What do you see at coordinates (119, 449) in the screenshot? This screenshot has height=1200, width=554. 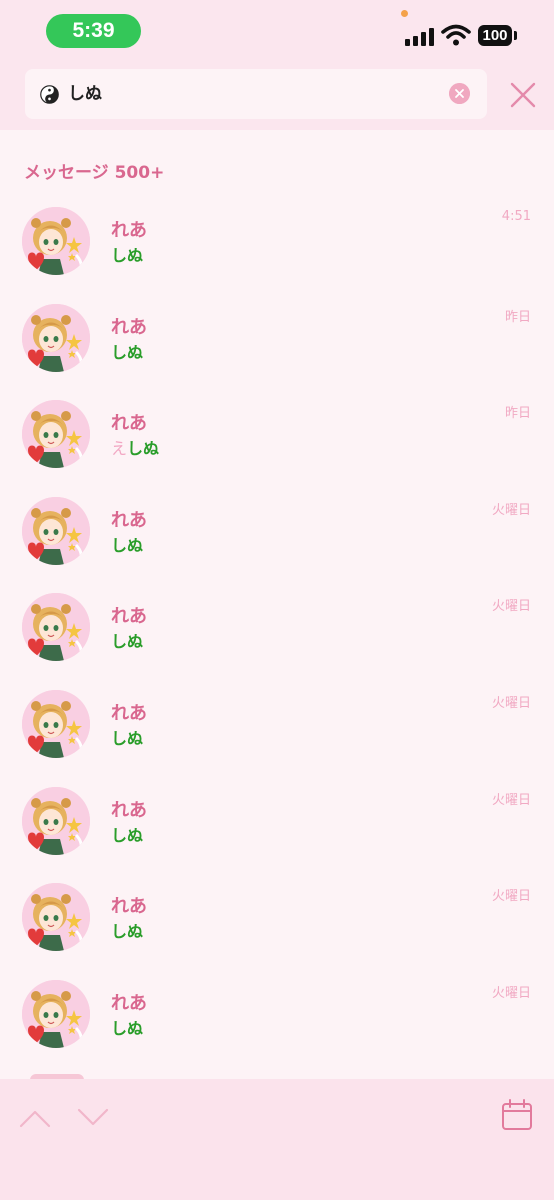 I see `message-preview-prefix: え` at bounding box center [119, 449].